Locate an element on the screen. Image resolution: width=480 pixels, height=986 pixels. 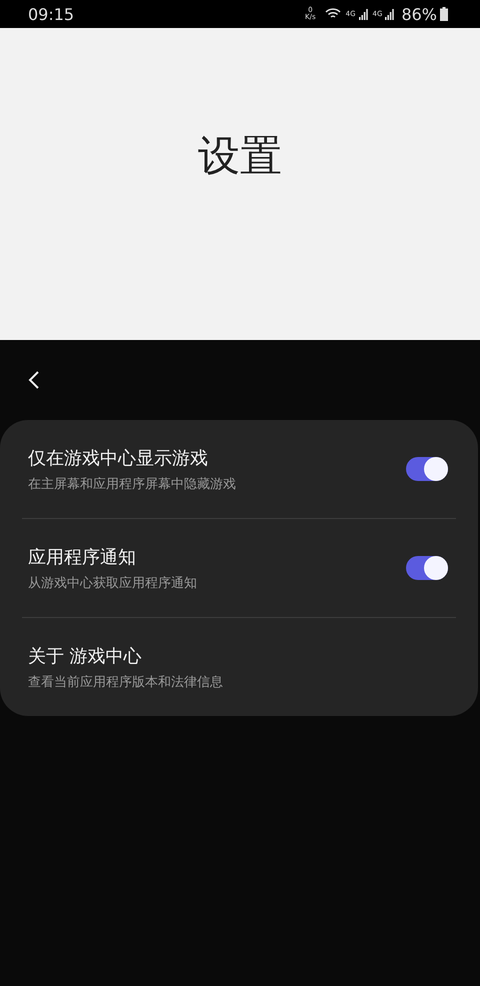
page-title: 设置 is located at coordinates (240, 156).